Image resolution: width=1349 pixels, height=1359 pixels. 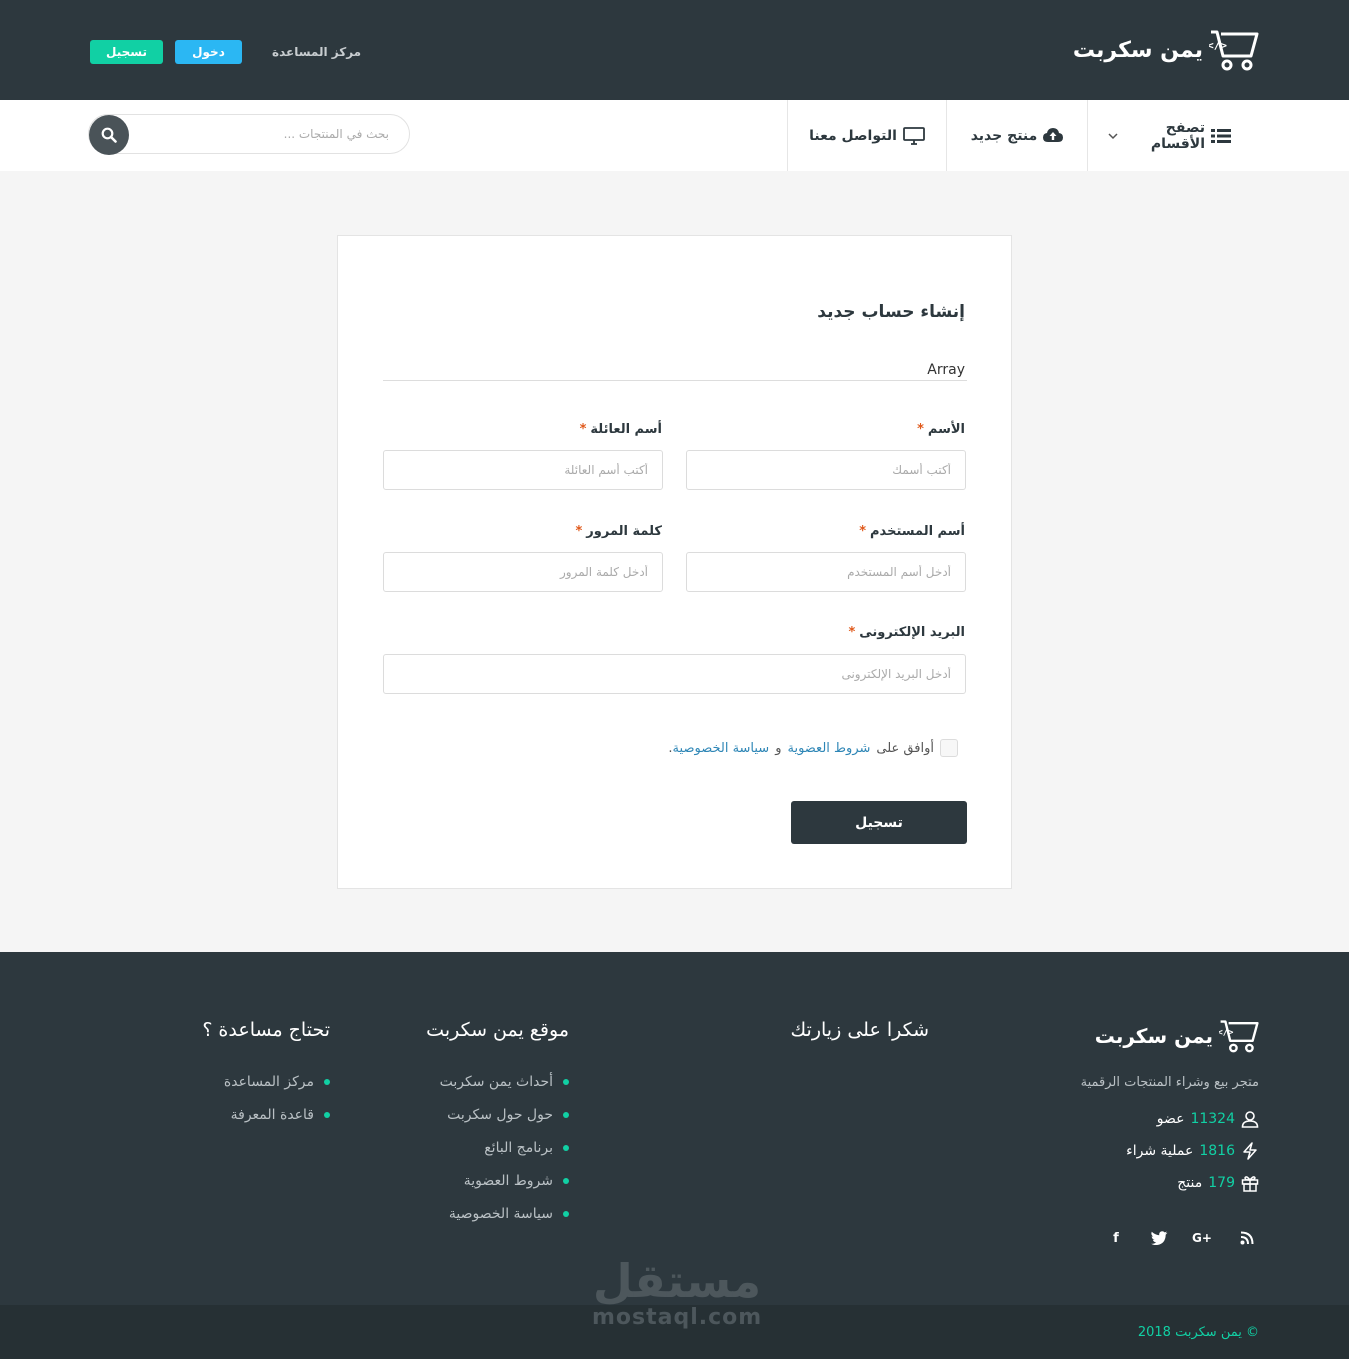 I want to click on user-icon, so click(x=1250, y=1119).